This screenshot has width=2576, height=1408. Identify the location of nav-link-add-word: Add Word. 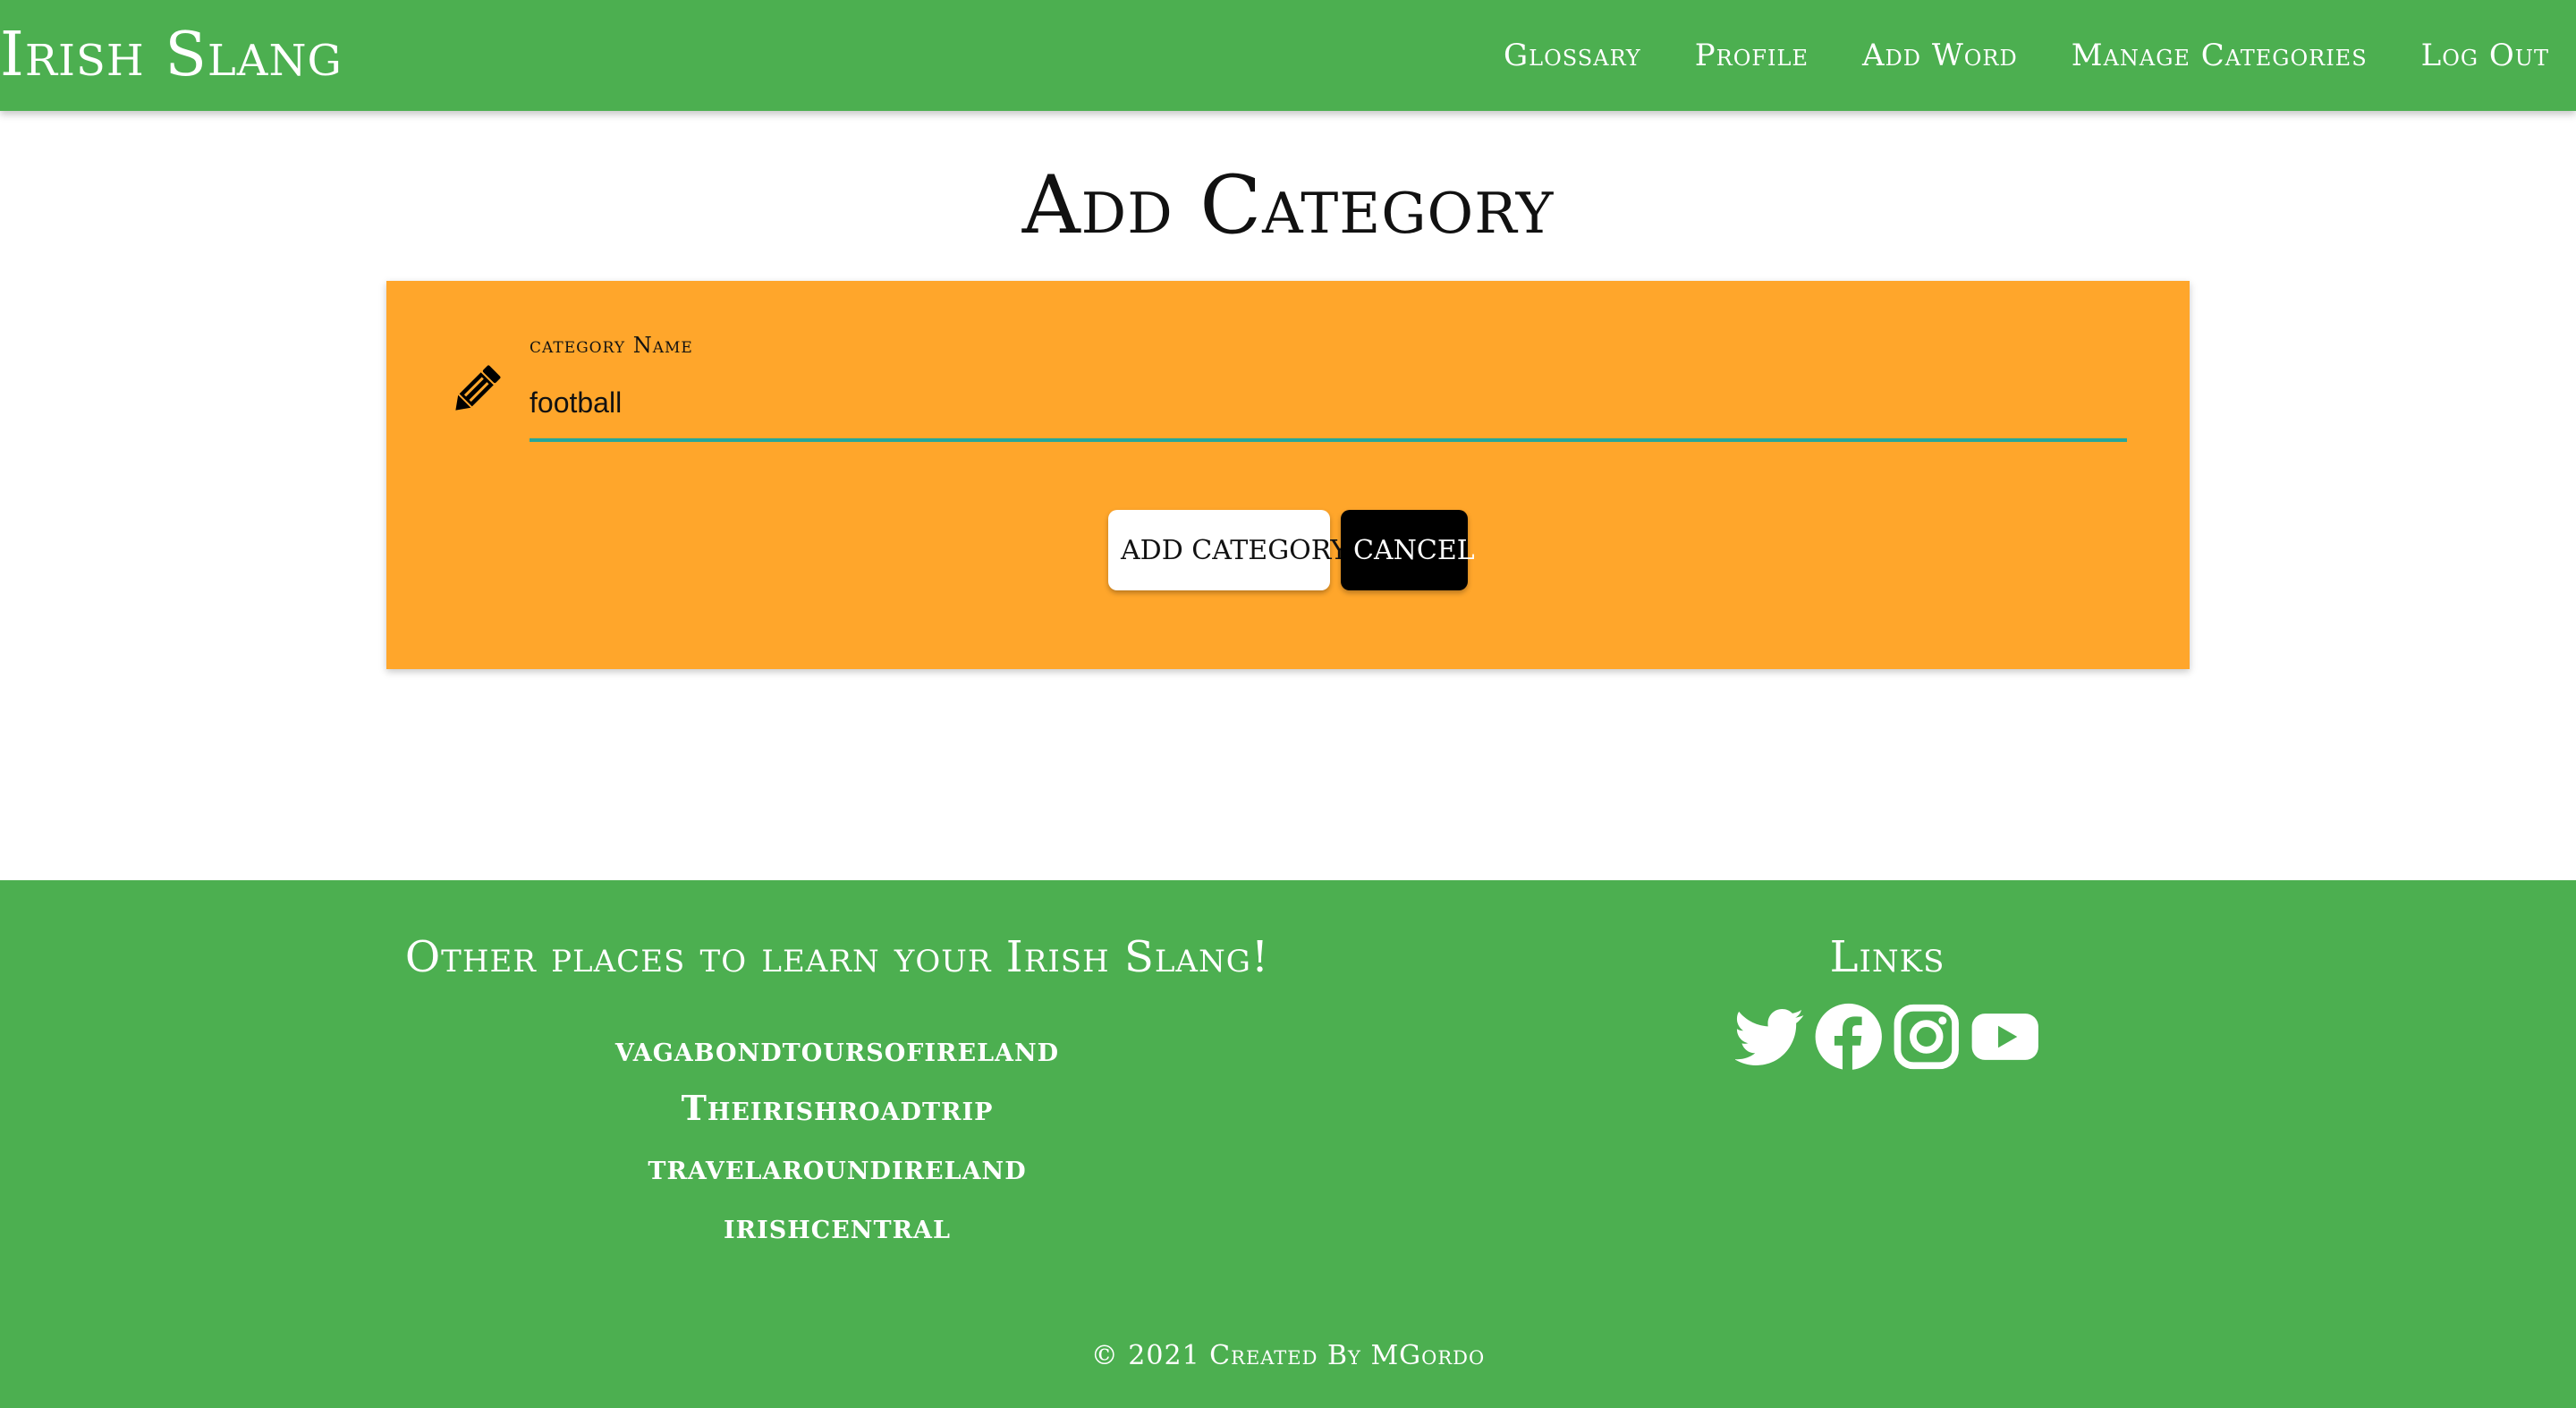
(1940, 56).